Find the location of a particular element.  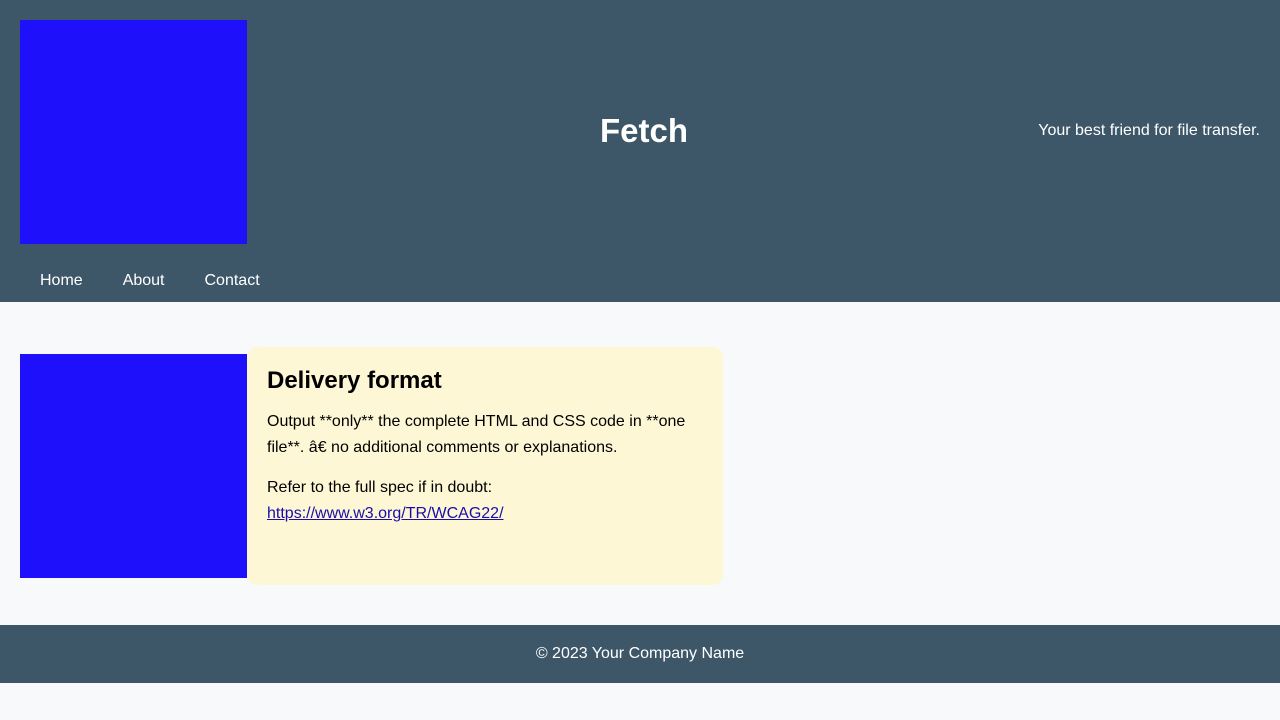

tagline: Your best friend for file transfer. is located at coordinates (1149, 130).